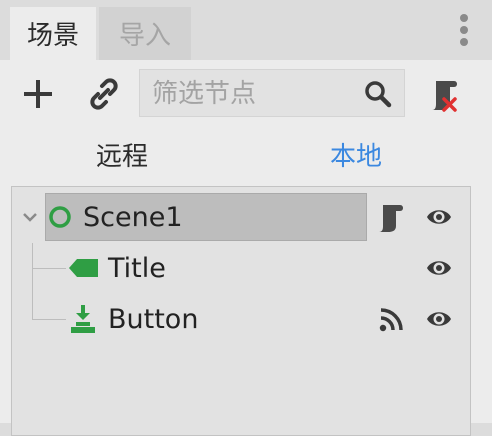 Image resolution: width=492 pixels, height=436 pixels. I want to click on link-icon, so click(104, 94).